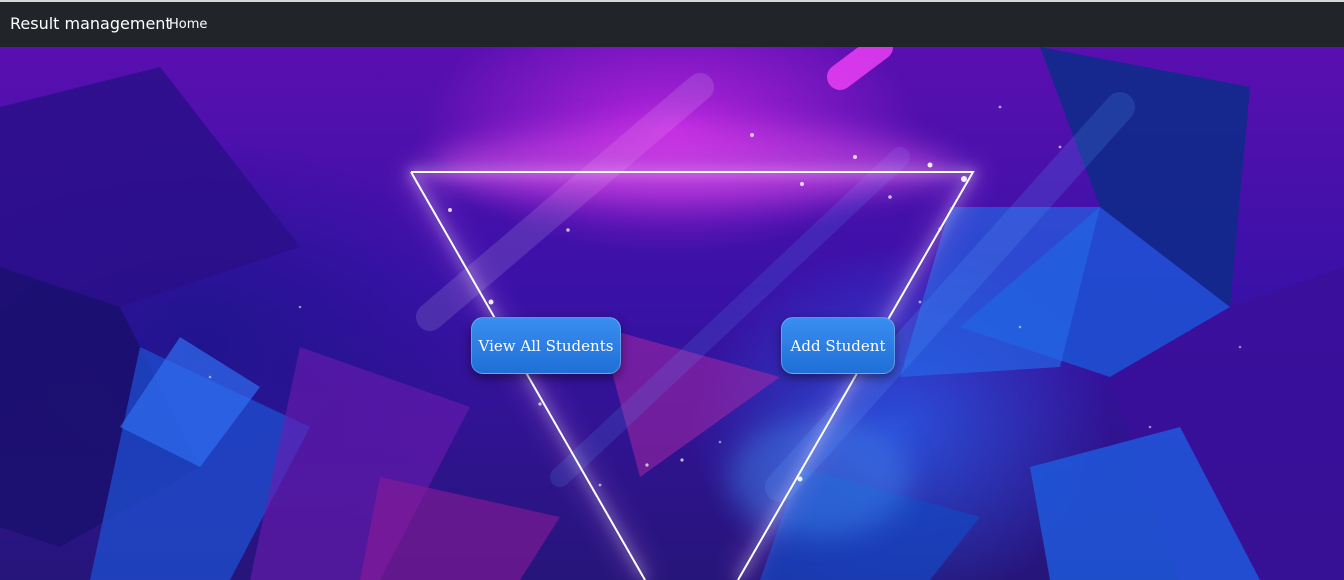 Image resolution: width=1344 pixels, height=580 pixels. Describe the element at coordinates (188, 24) in the screenshot. I see `nav-link-home: Home` at that location.